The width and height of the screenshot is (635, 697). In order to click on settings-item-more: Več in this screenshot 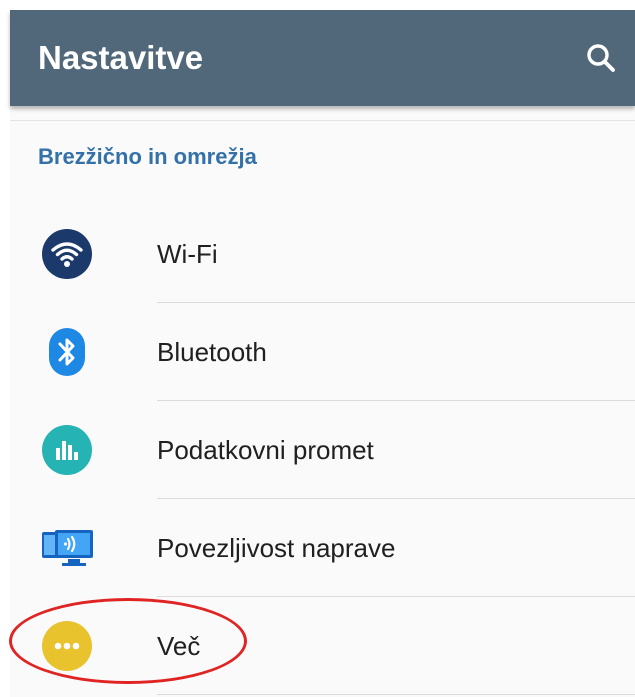, I will do `click(322, 646)`.